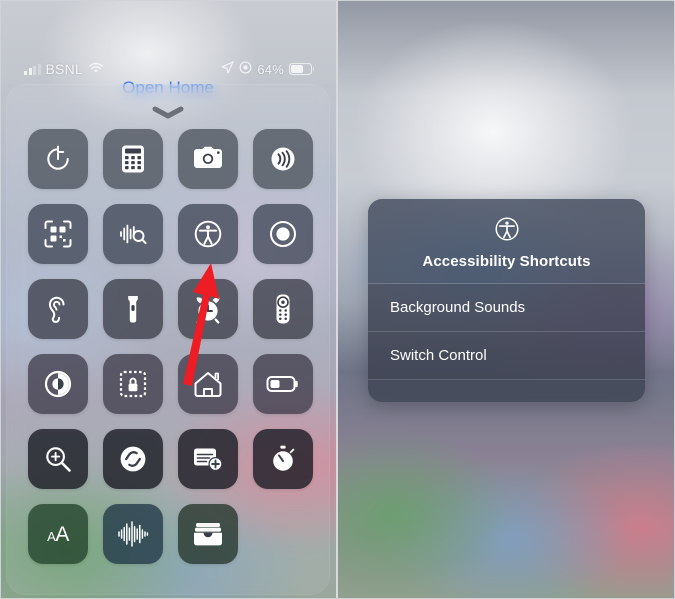  I want to click on control-tile-voice-memos, so click(133, 534).